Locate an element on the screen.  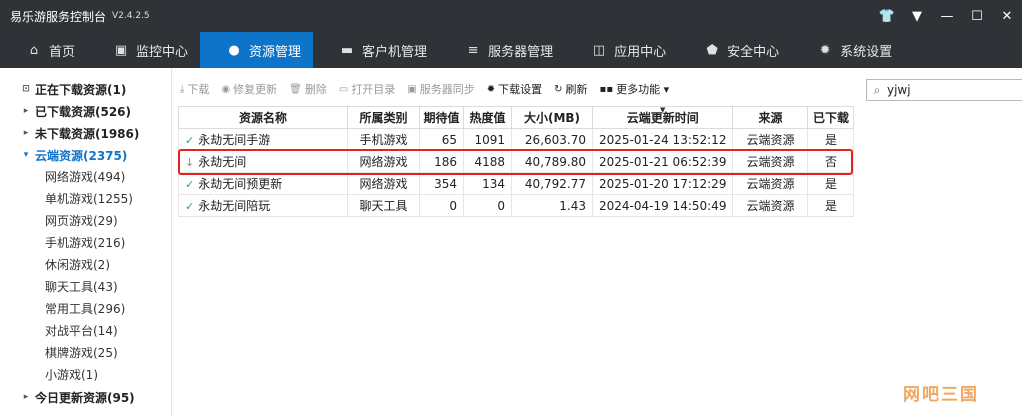
cell-expect: 354 is located at coordinates (441, 183).